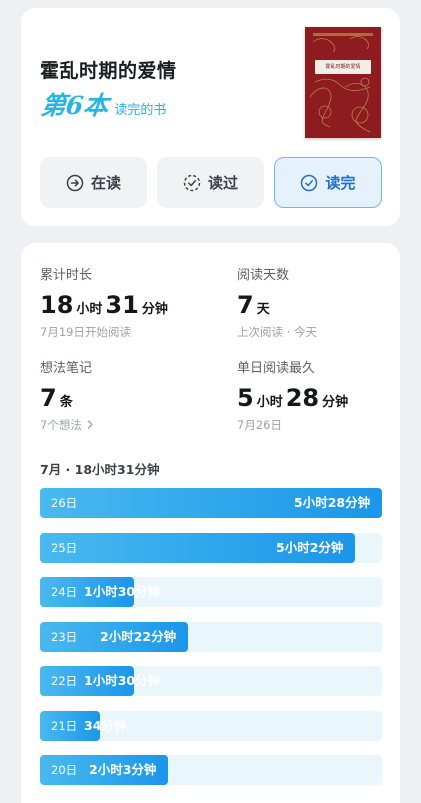 The image size is (421, 803). Describe the element at coordinates (211, 547) in the screenshot. I see `daily-reading-row: 25日 5小时2分钟` at that location.